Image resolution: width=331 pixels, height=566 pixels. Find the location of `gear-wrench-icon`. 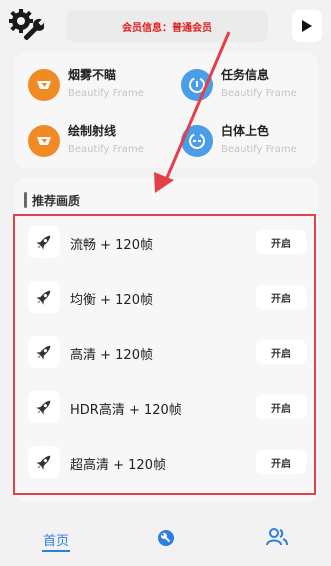

gear-wrench-icon is located at coordinates (27, 25).